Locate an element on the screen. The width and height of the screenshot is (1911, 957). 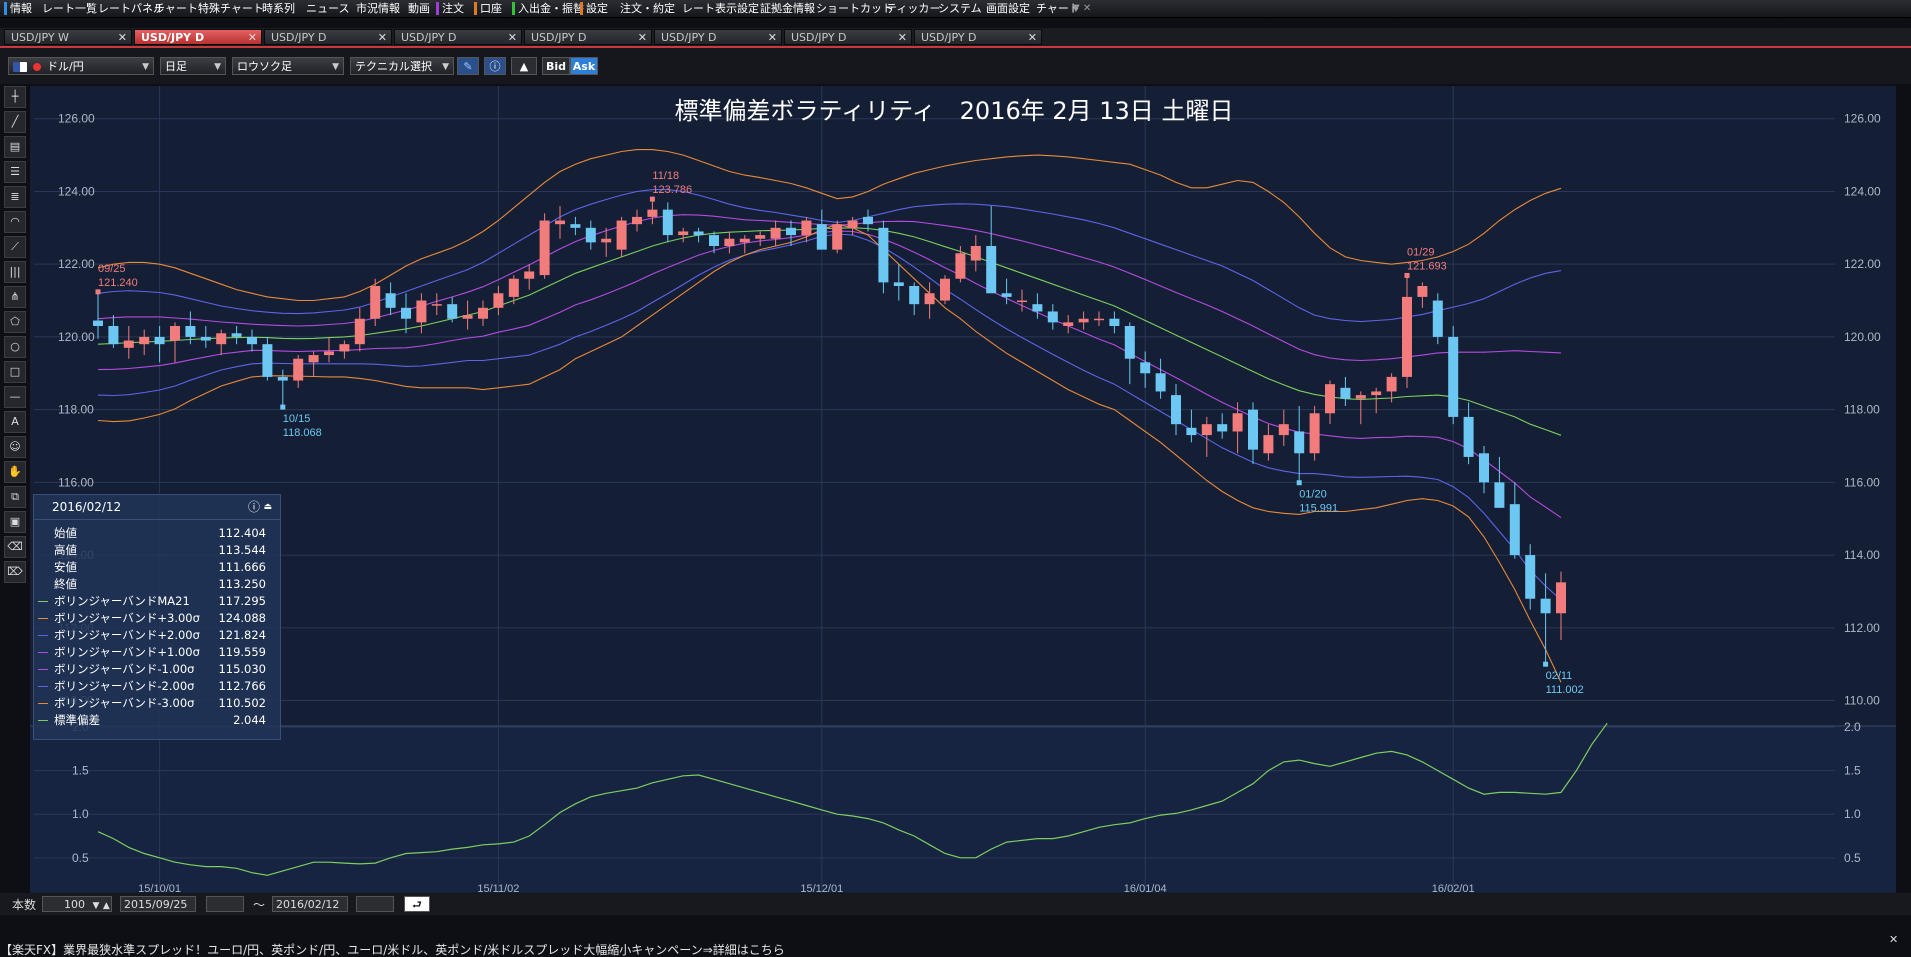
info-row: ボリンジャーバンド+1.00σ 119.559 is located at coordinates (157, 652).